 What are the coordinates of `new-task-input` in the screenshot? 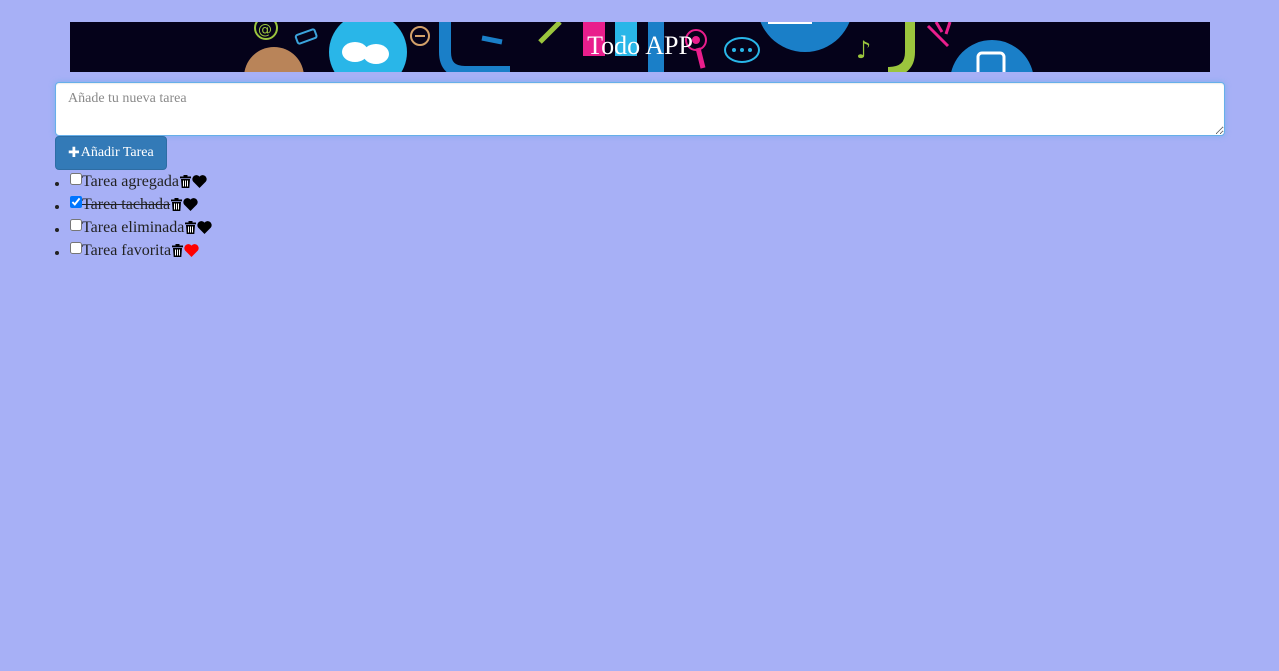 It's located at (640, 109).